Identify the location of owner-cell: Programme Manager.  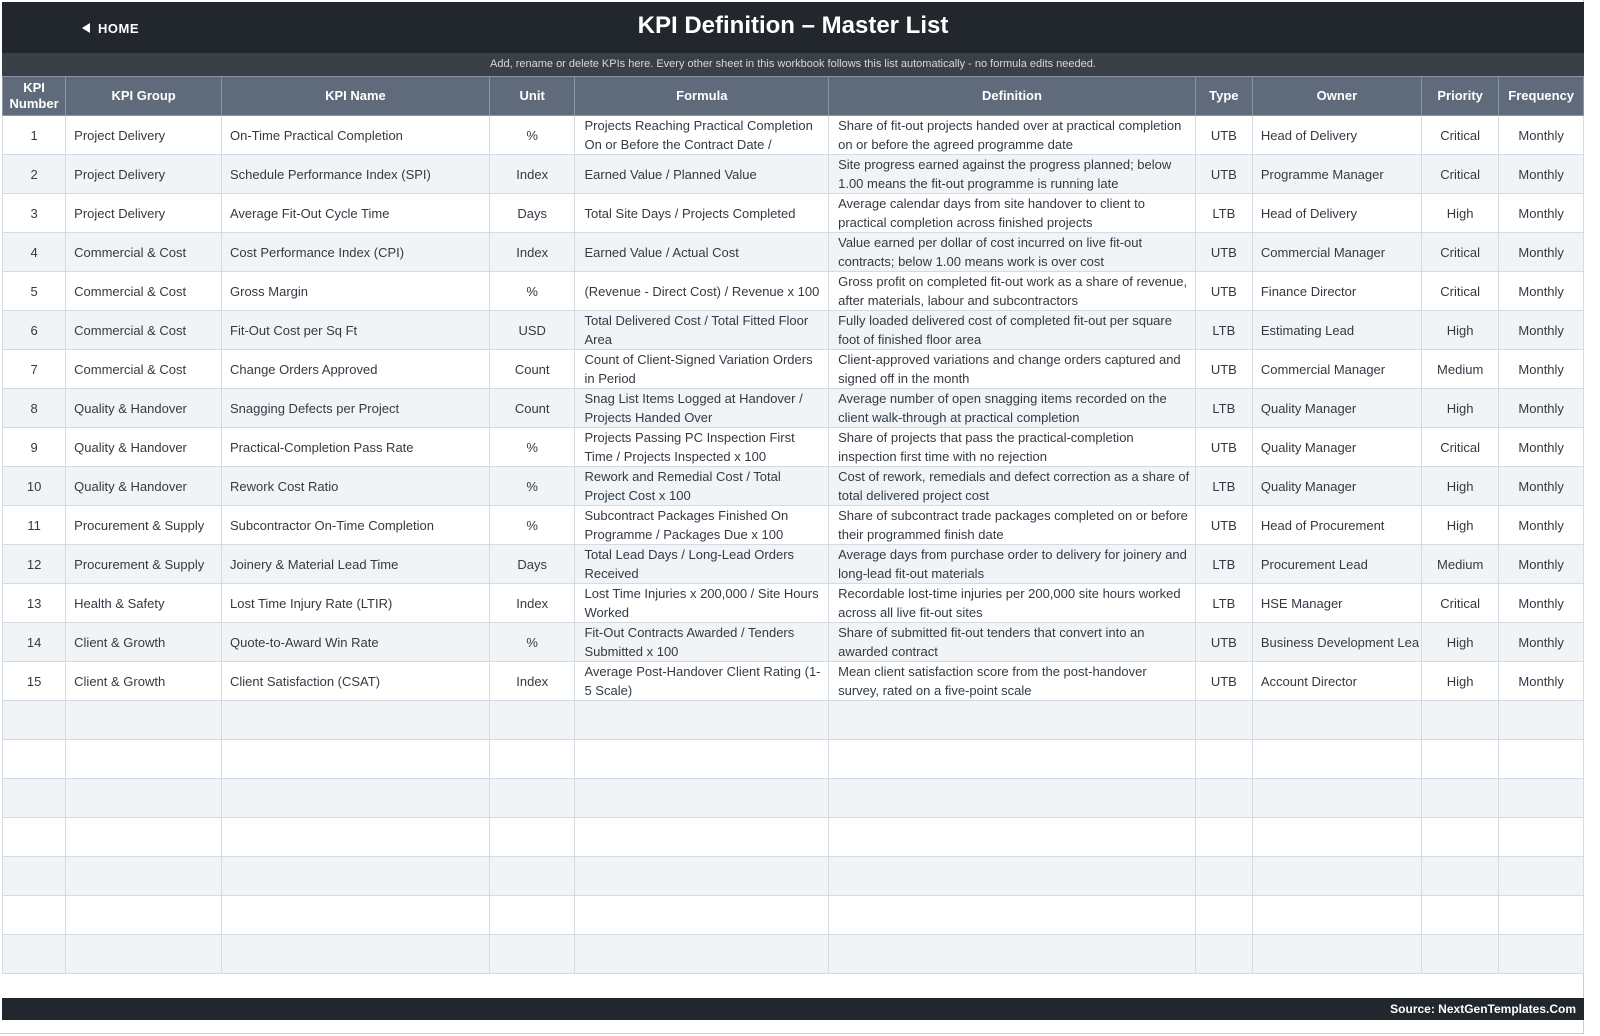
(1336, 174).